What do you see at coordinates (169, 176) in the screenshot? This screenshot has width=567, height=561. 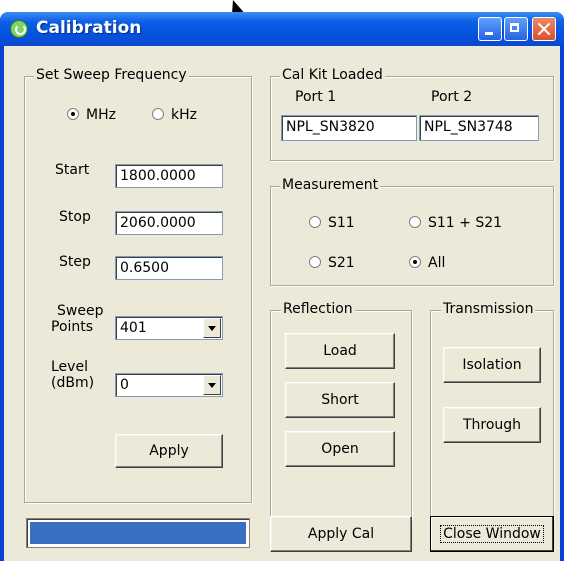 I see `start-field: 1800.0000` at bounding box center [169, 176].